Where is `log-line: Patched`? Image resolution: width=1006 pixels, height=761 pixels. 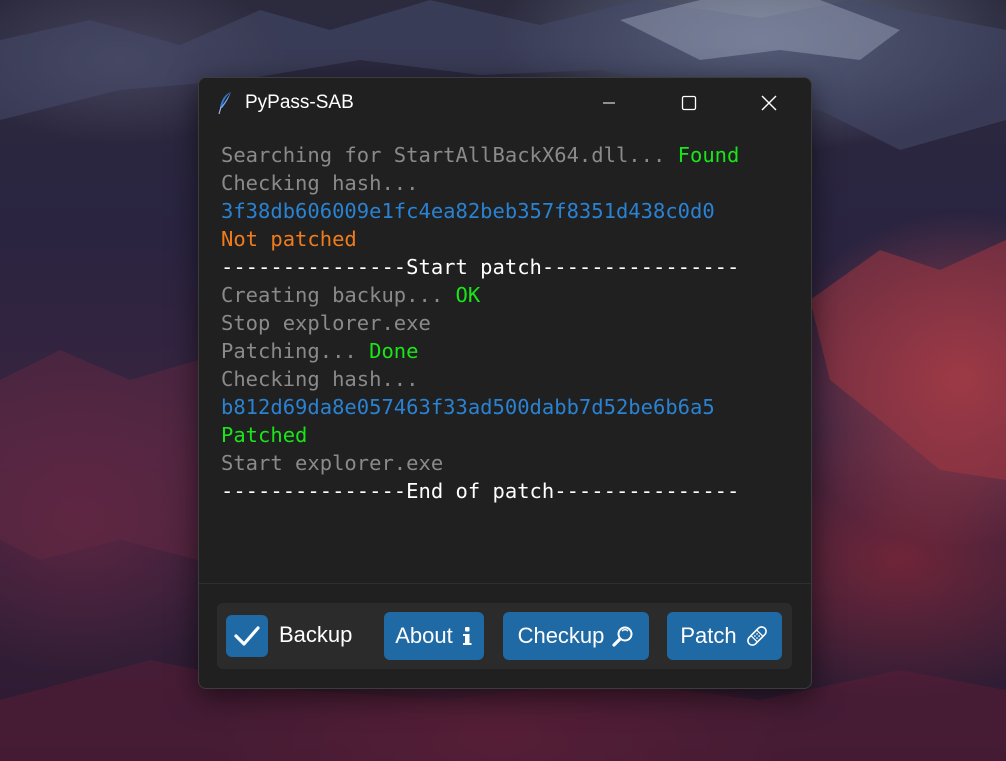
log-line: Patched is located at coordinates (506, 435).